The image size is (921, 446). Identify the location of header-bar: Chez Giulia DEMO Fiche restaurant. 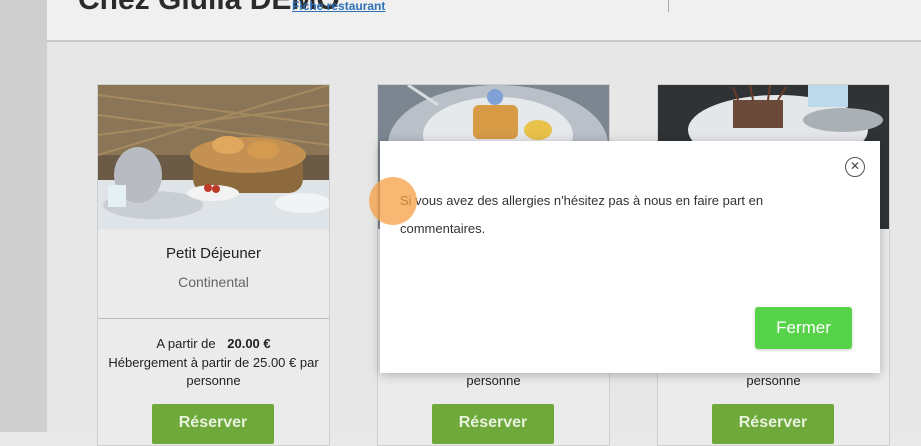
(484, 21).